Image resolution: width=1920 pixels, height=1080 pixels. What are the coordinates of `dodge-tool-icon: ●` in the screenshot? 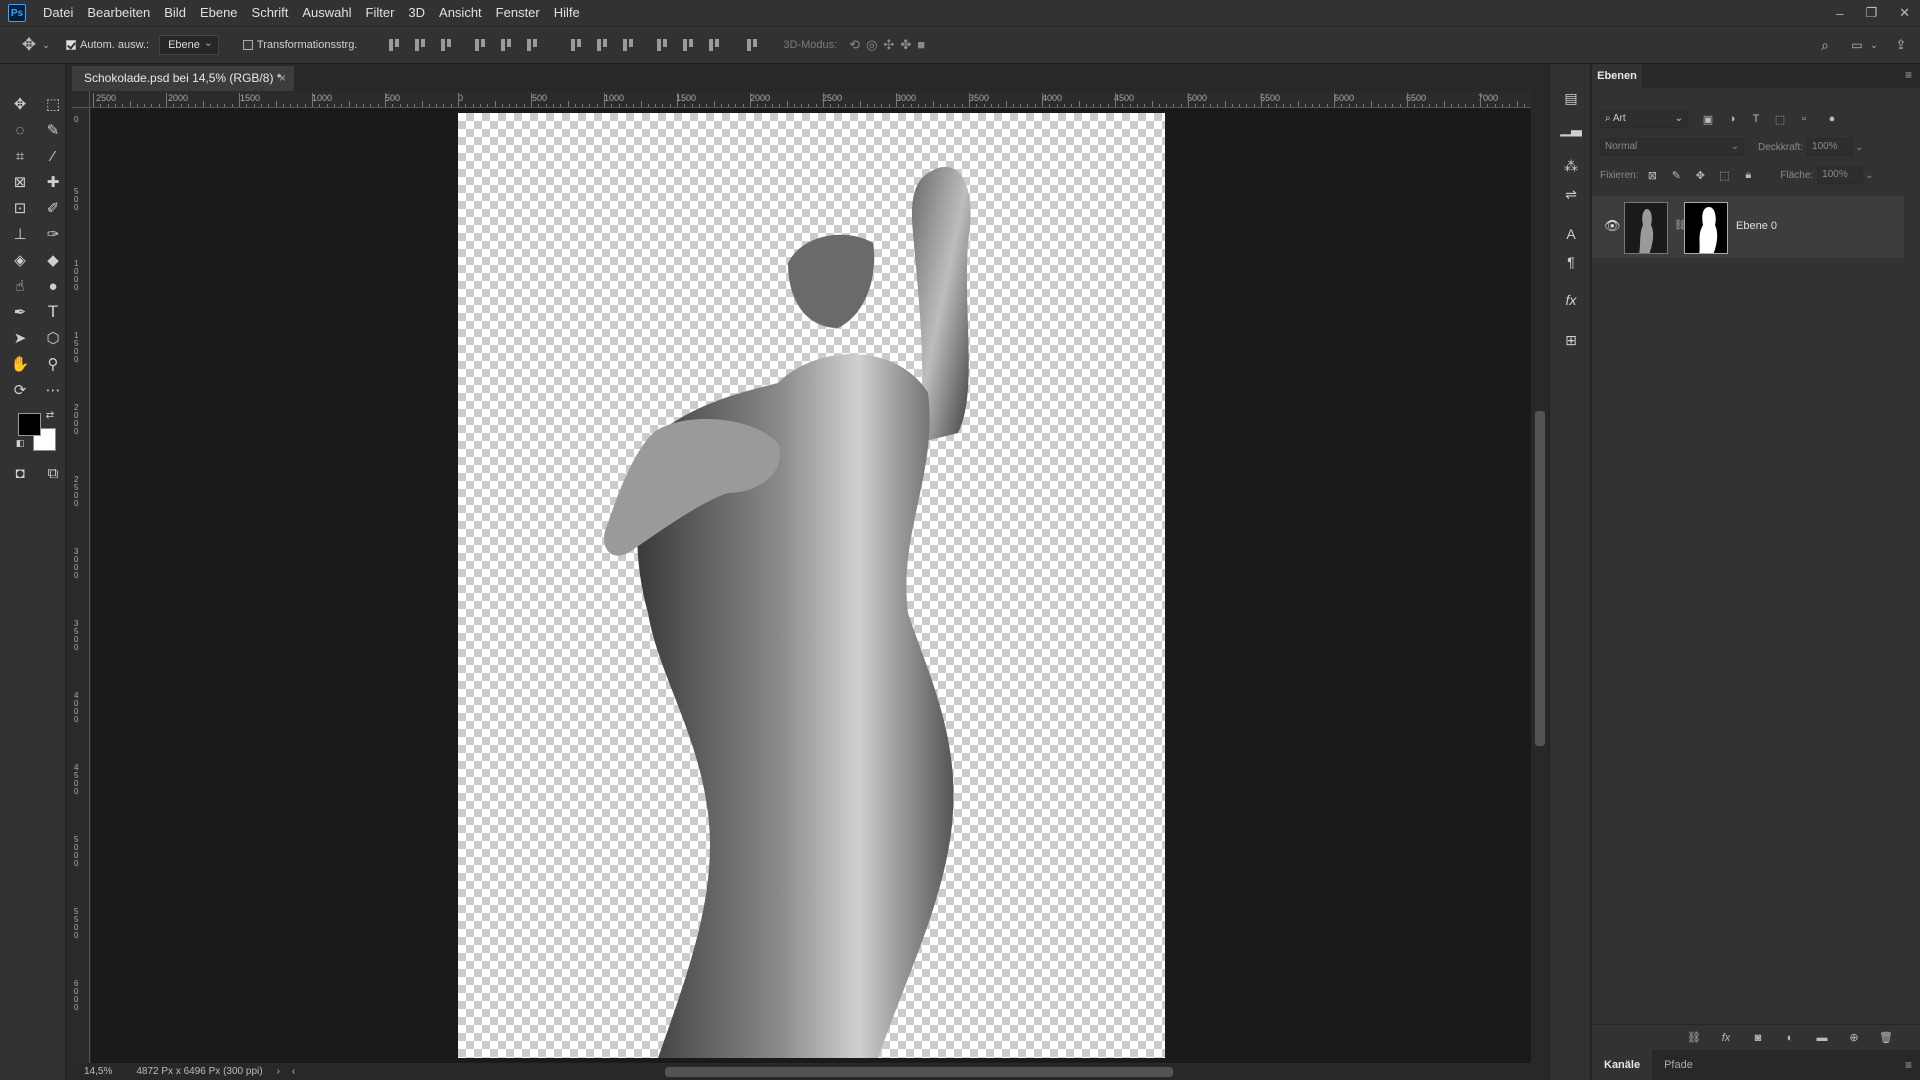 It's located at (53, 286).